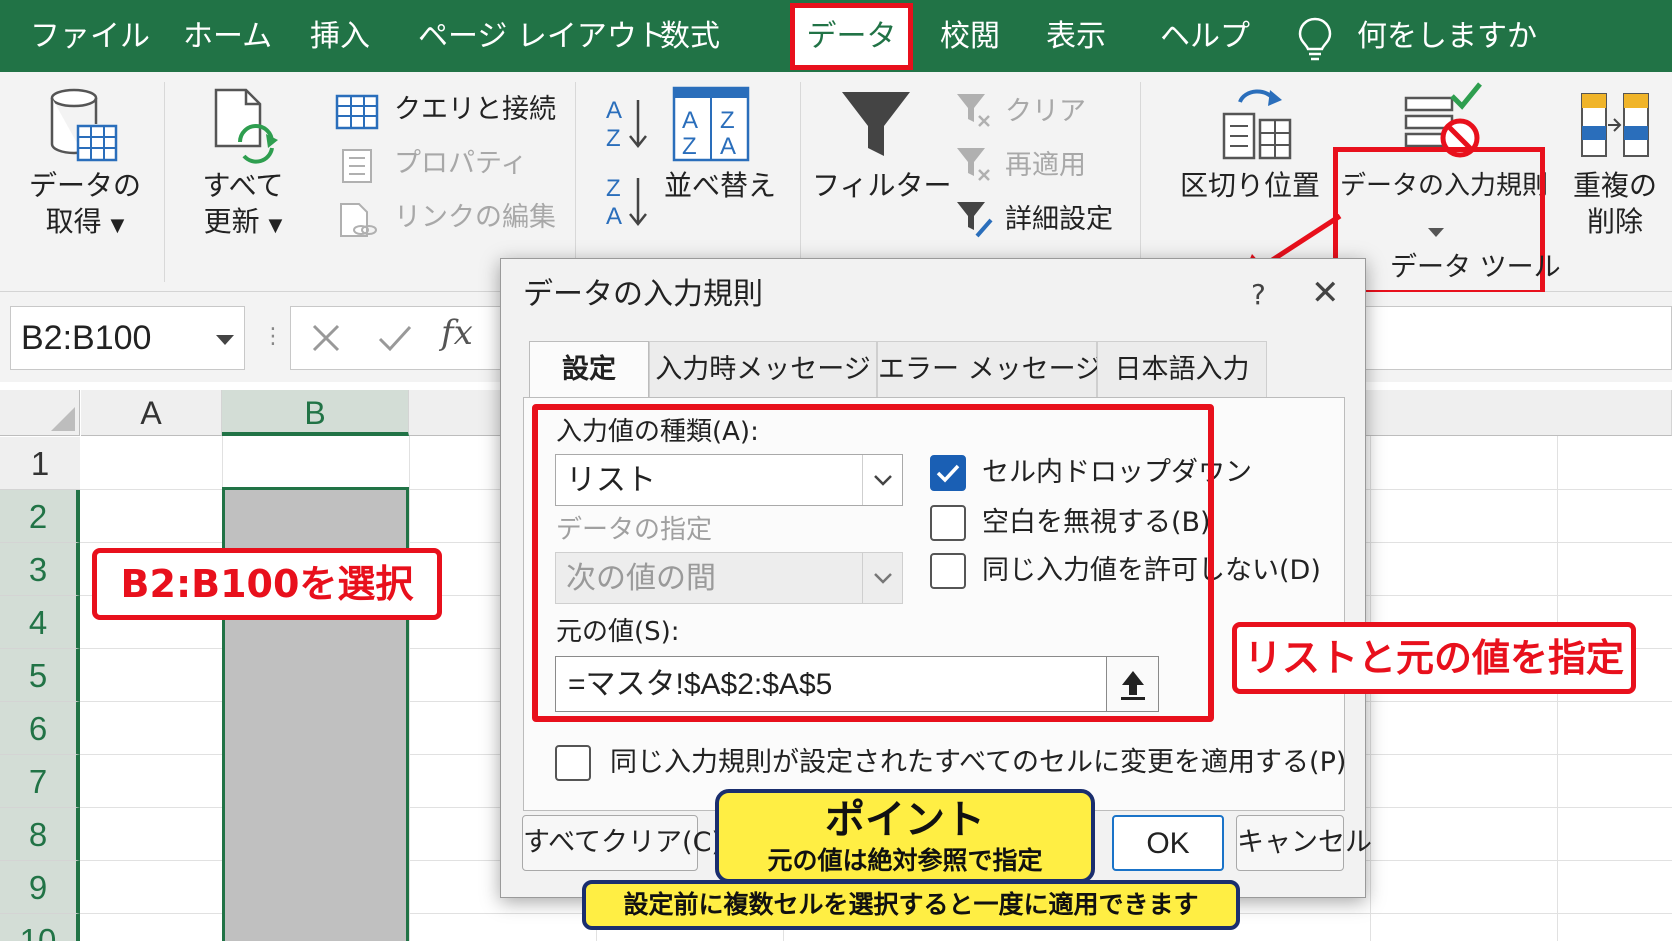 The image size is (1672, 941). Describe the element at coordinates (626, 202) in the screenshot. I see `sort-za-icon: Z A` at that location.